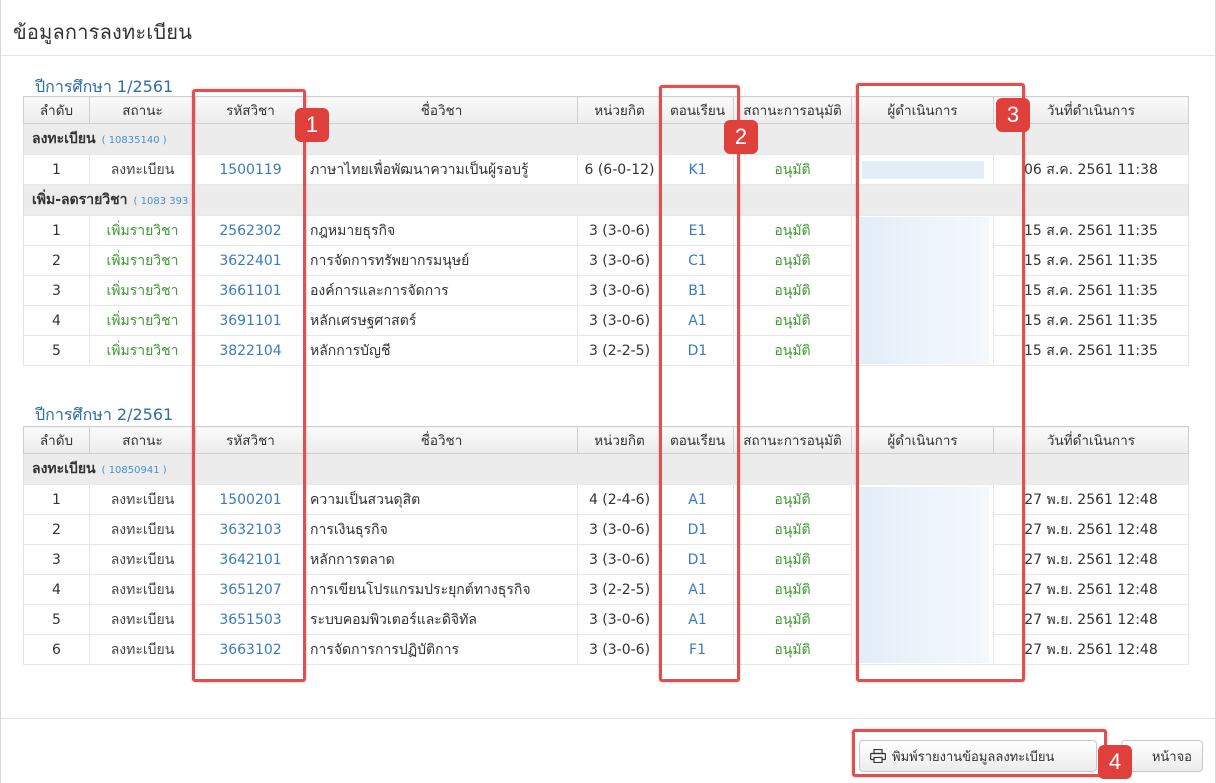 The width and height of the screenshot is (1216, 783). I want to click on annotation-box-print-button, so click(979, 753).